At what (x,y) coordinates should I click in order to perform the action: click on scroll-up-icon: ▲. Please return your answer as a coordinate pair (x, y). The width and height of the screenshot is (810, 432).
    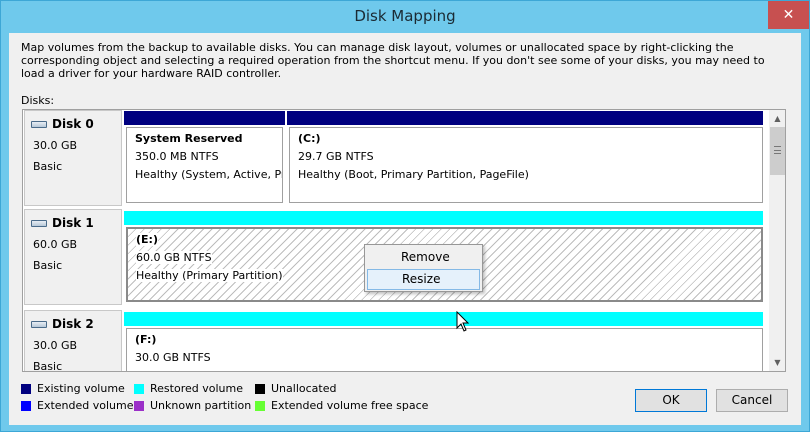
    Looking at the image, I should click on (777, 118).